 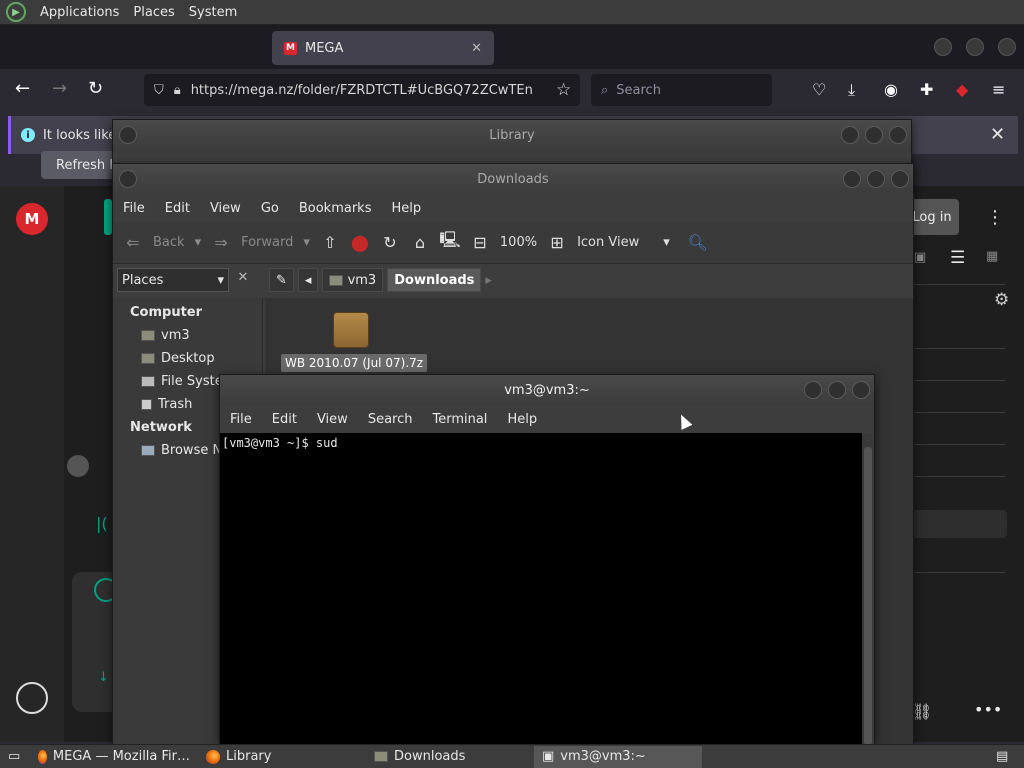 I want to click on show-desktop-icon: ▭, so click(x=15, y=757).